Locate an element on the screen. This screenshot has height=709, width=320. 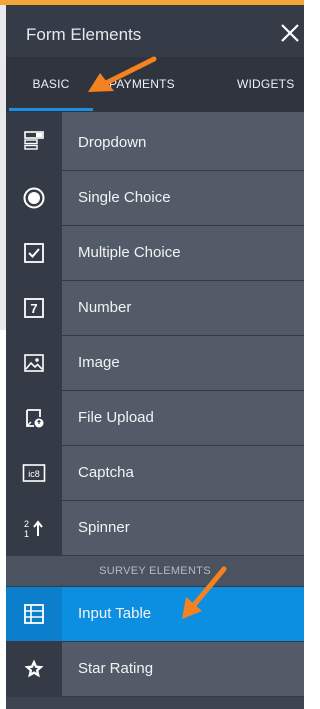
element-label: File Upload is located at coordinates (116, 417).